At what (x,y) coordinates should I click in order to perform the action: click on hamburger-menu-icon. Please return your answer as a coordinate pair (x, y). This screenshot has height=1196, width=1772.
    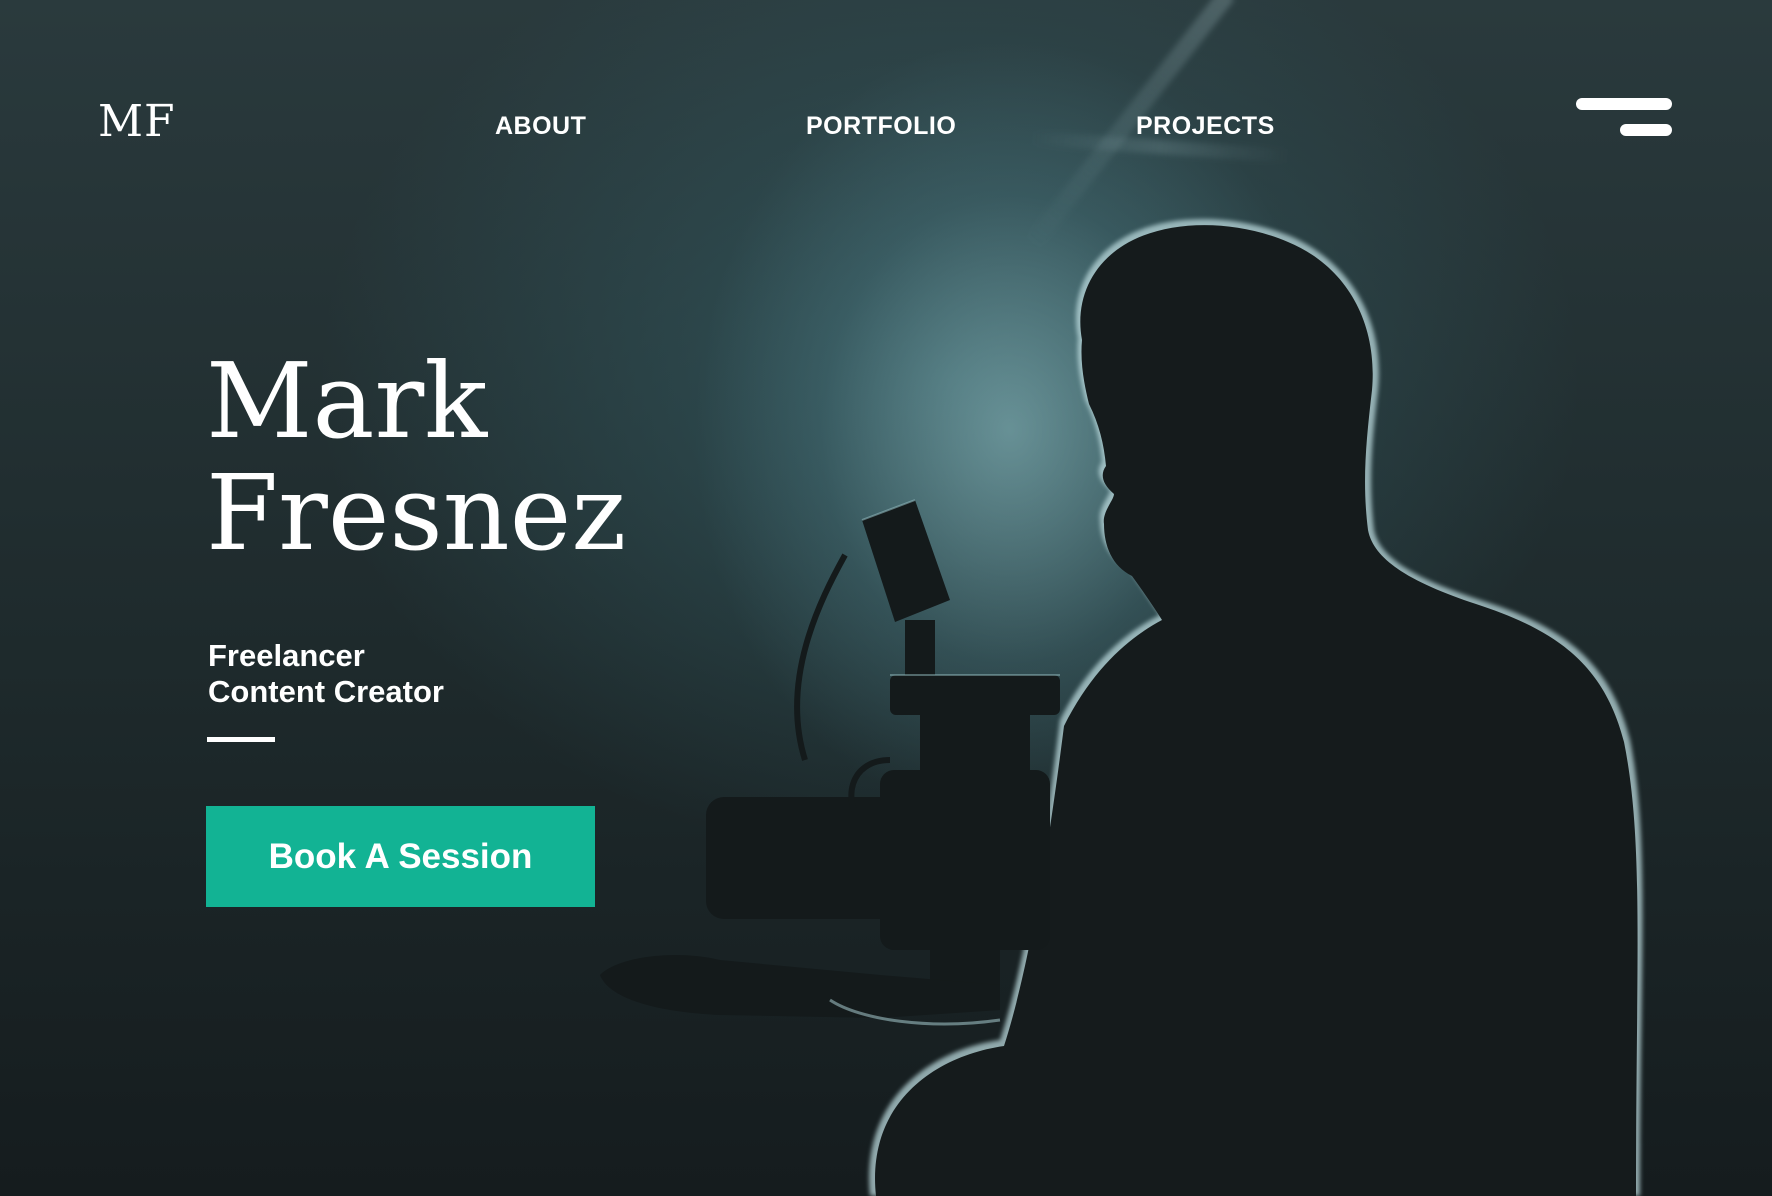
    Looking at the image, I should click on (1624, 118).